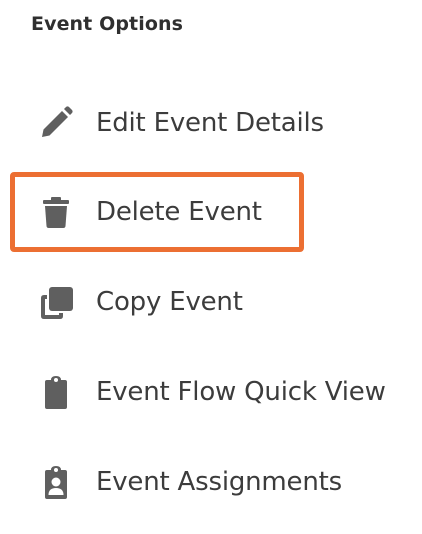 Image resolution: width=422 pixels, height=534 pixels. Describe the element at coordinates (56, 212) in the screenshot. I see `trash-icon` at that location.